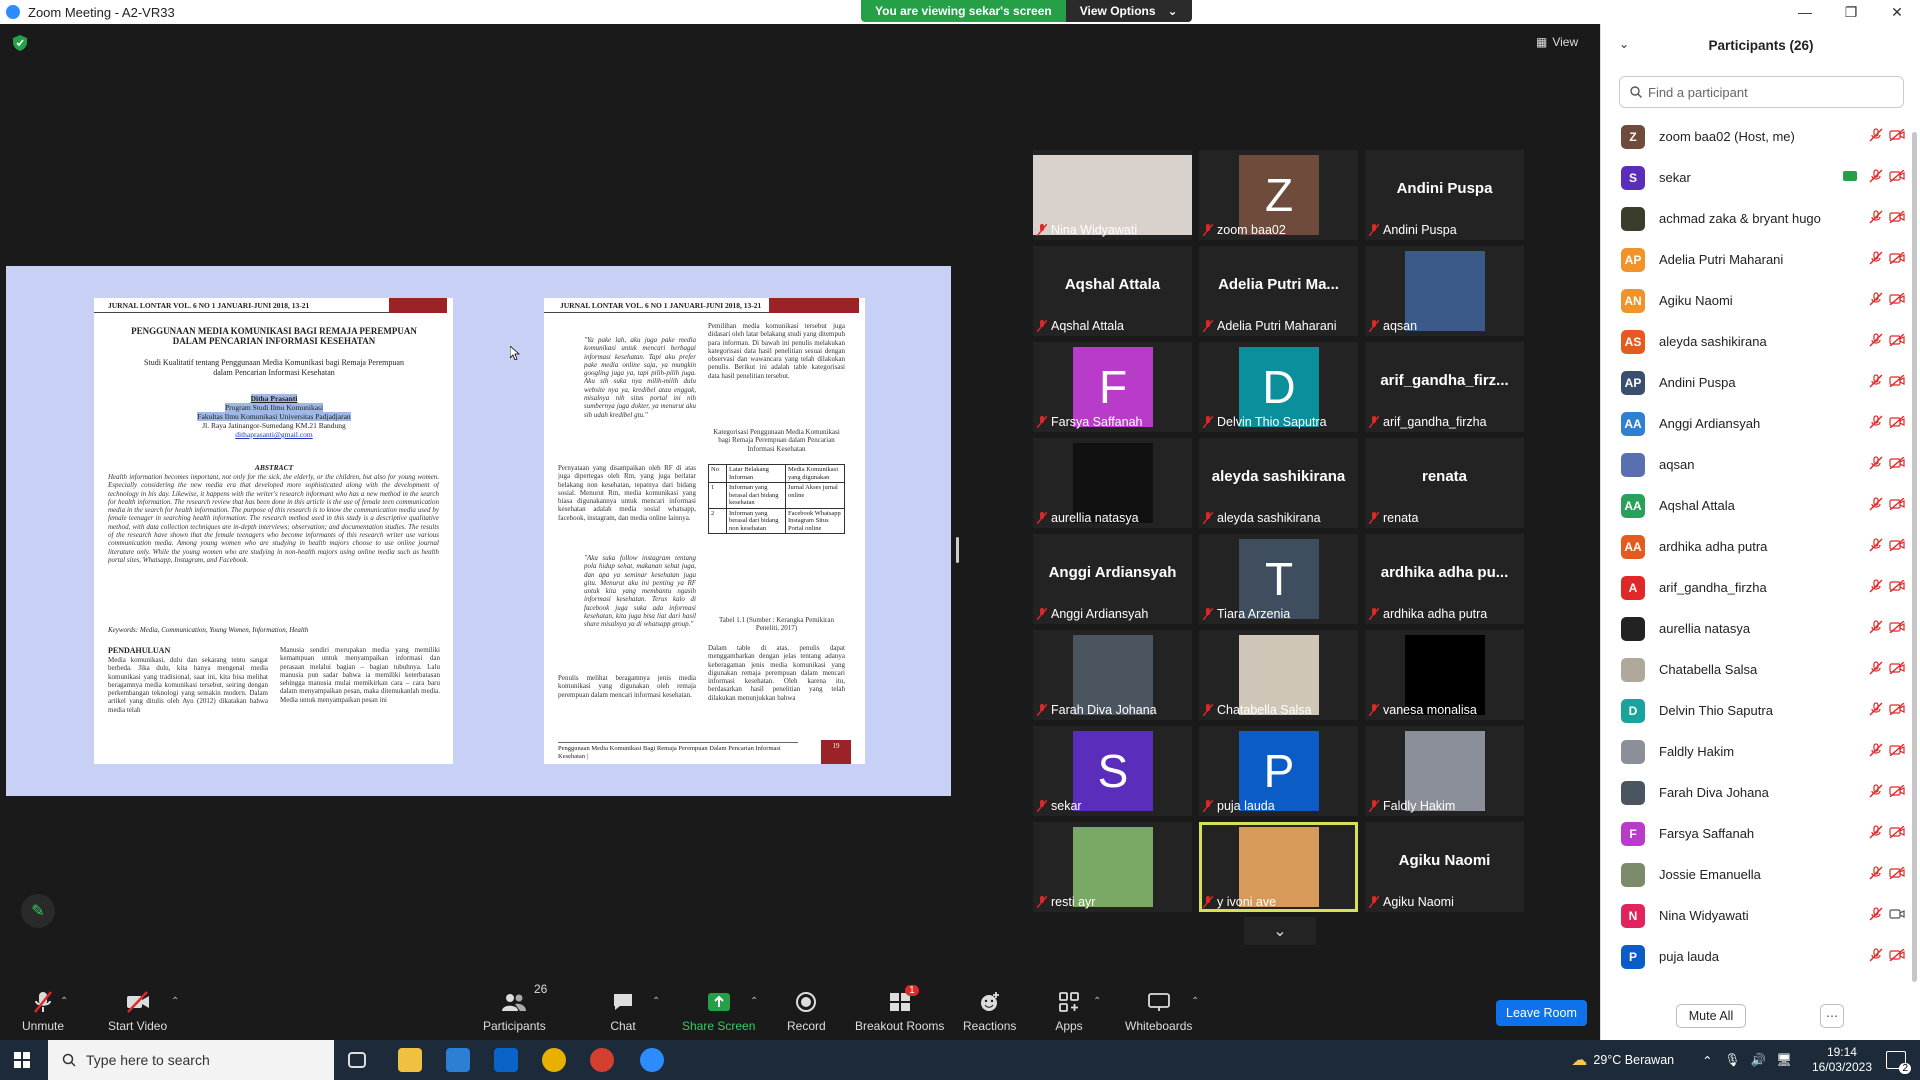 The height and width of the screenshot is (1080, 1920). Describe the element at coordinates (1624, 44) in the screenshot. I see `collapse-panel-chevron-icon: ⌄` at that location.